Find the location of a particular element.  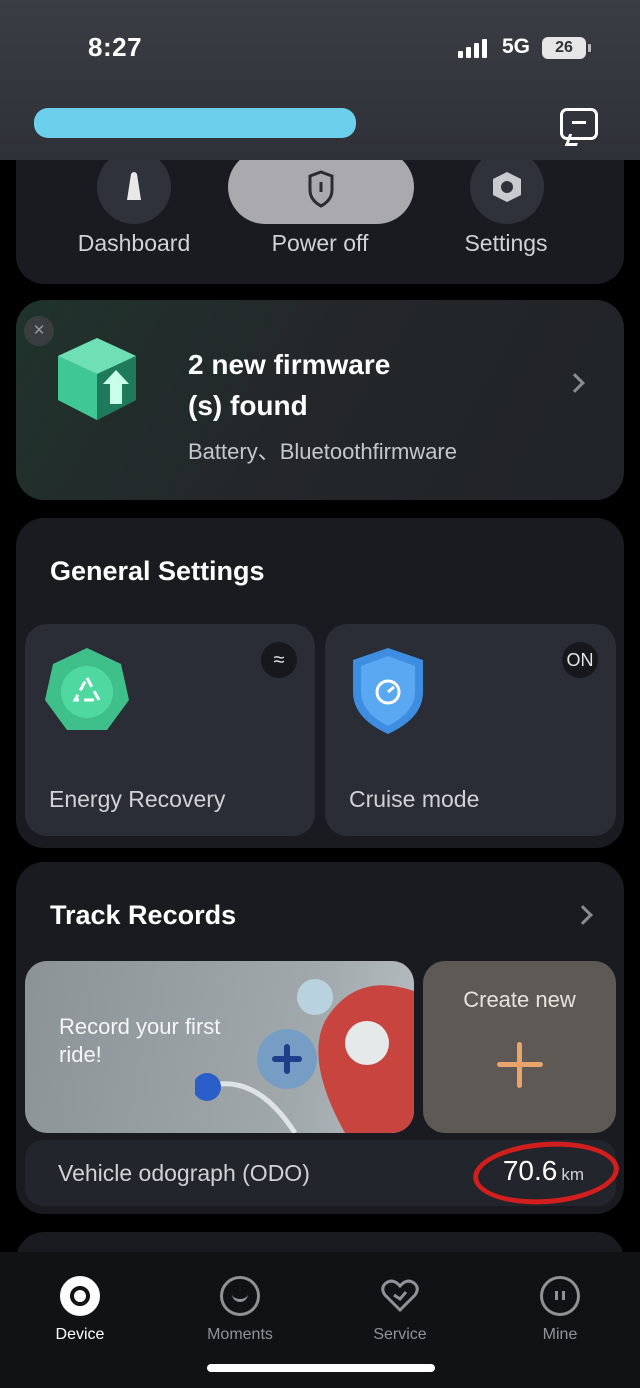

quick-action-settings: Settings is located at coordinates (506, 243).